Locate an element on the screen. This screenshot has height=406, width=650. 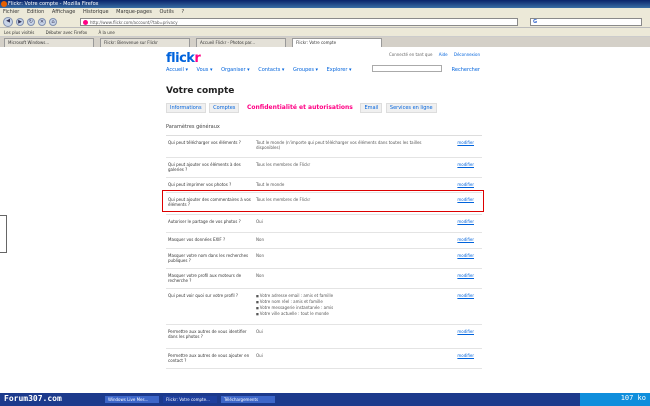
menu-historique: Historique is located at coordinates (96, 12).